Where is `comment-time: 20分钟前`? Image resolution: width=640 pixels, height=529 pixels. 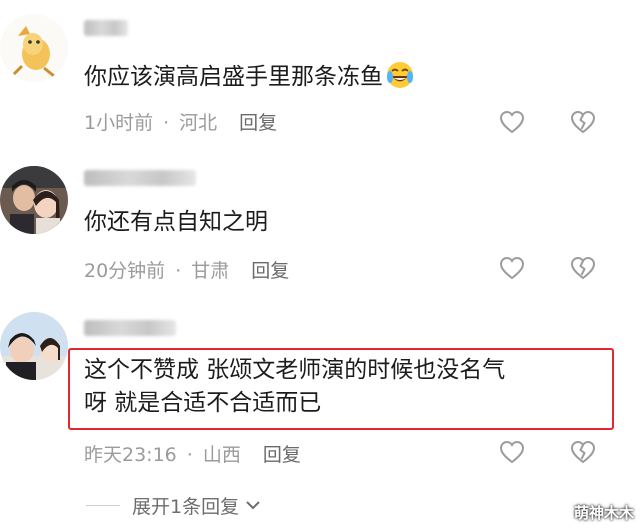
comment-time: 20分钟前 is located at coordinates (125, 271).